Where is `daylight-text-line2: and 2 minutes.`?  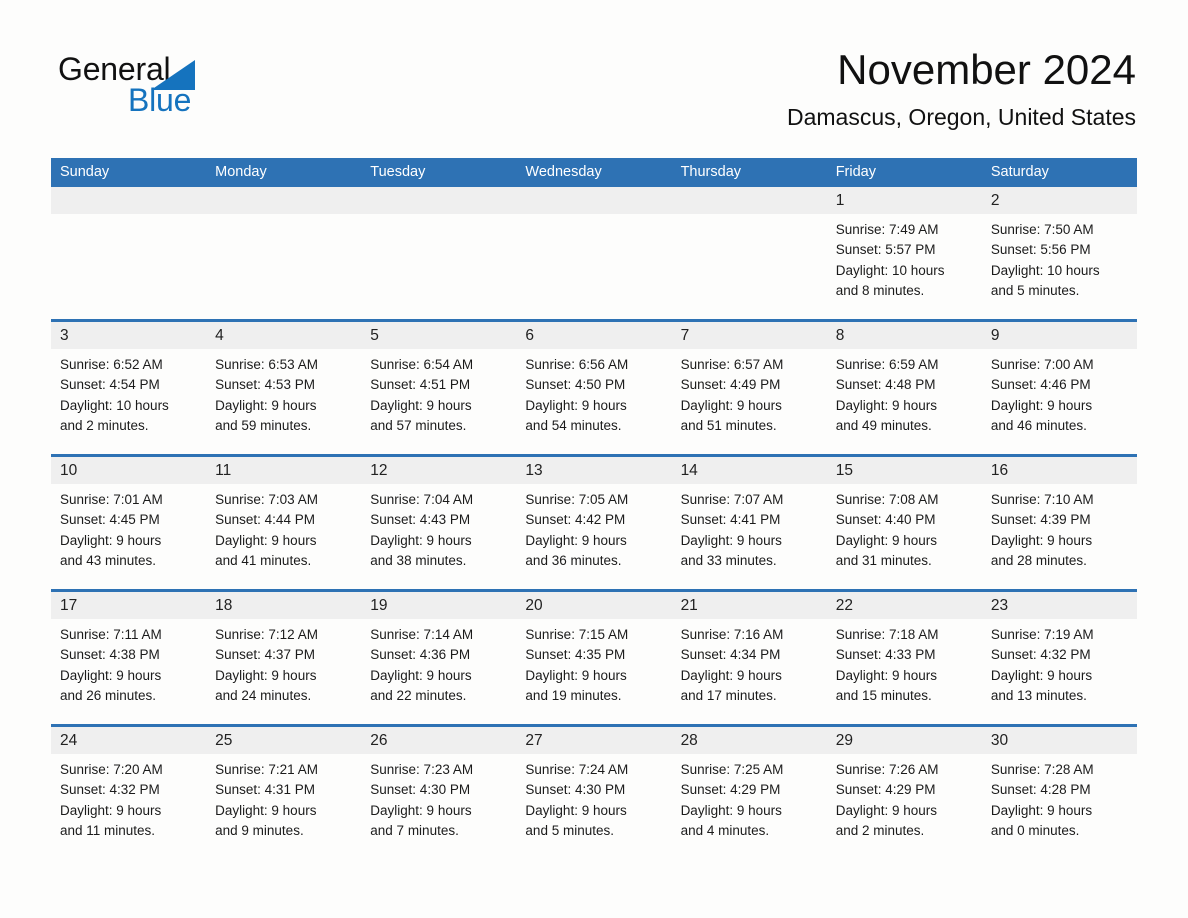 daylight-text-line2: and 2 minutes. is located at coordinates (104, 425).